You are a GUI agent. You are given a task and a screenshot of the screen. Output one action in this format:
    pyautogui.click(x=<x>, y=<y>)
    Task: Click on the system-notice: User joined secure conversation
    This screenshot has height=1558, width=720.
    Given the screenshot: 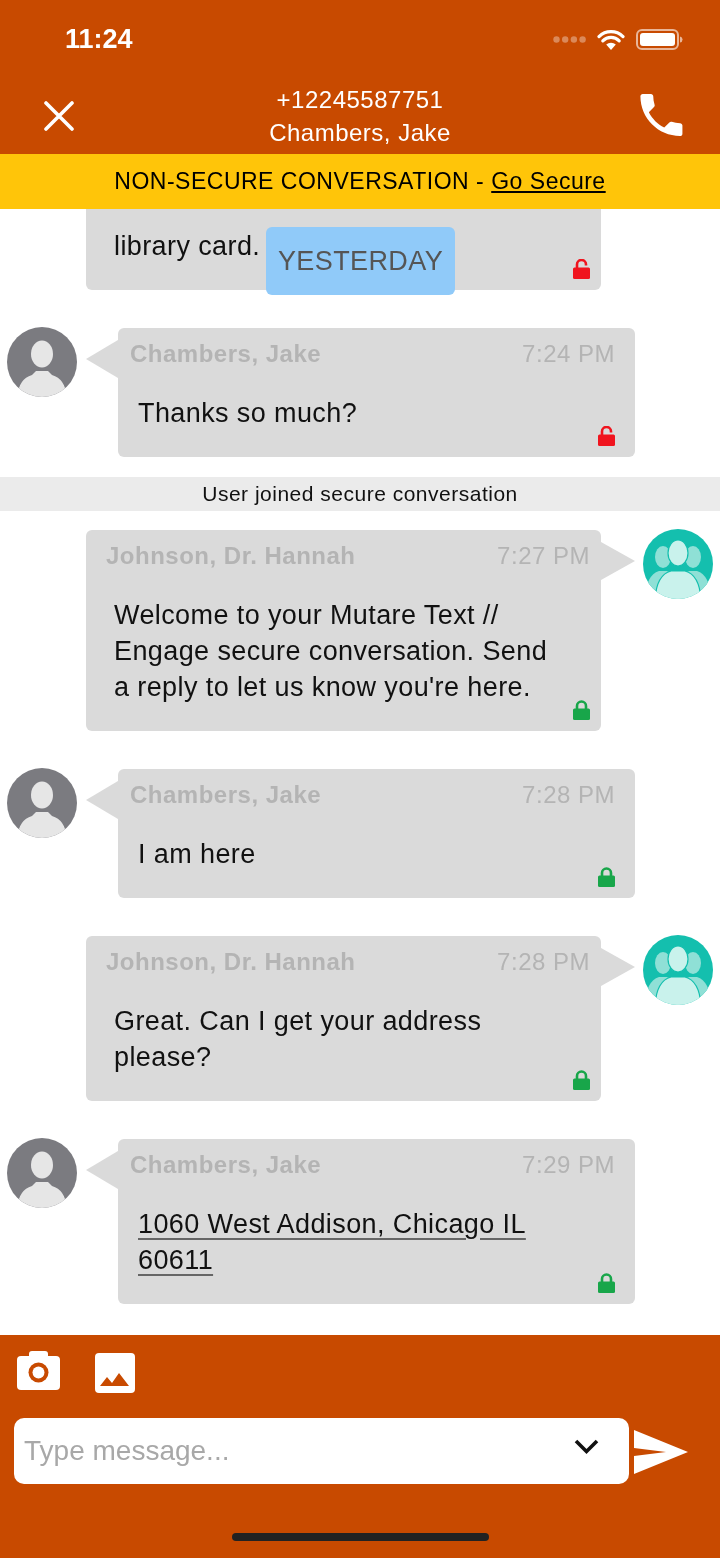 What is the action you would take?
    pyautogui.click(x=360, y=494)
    